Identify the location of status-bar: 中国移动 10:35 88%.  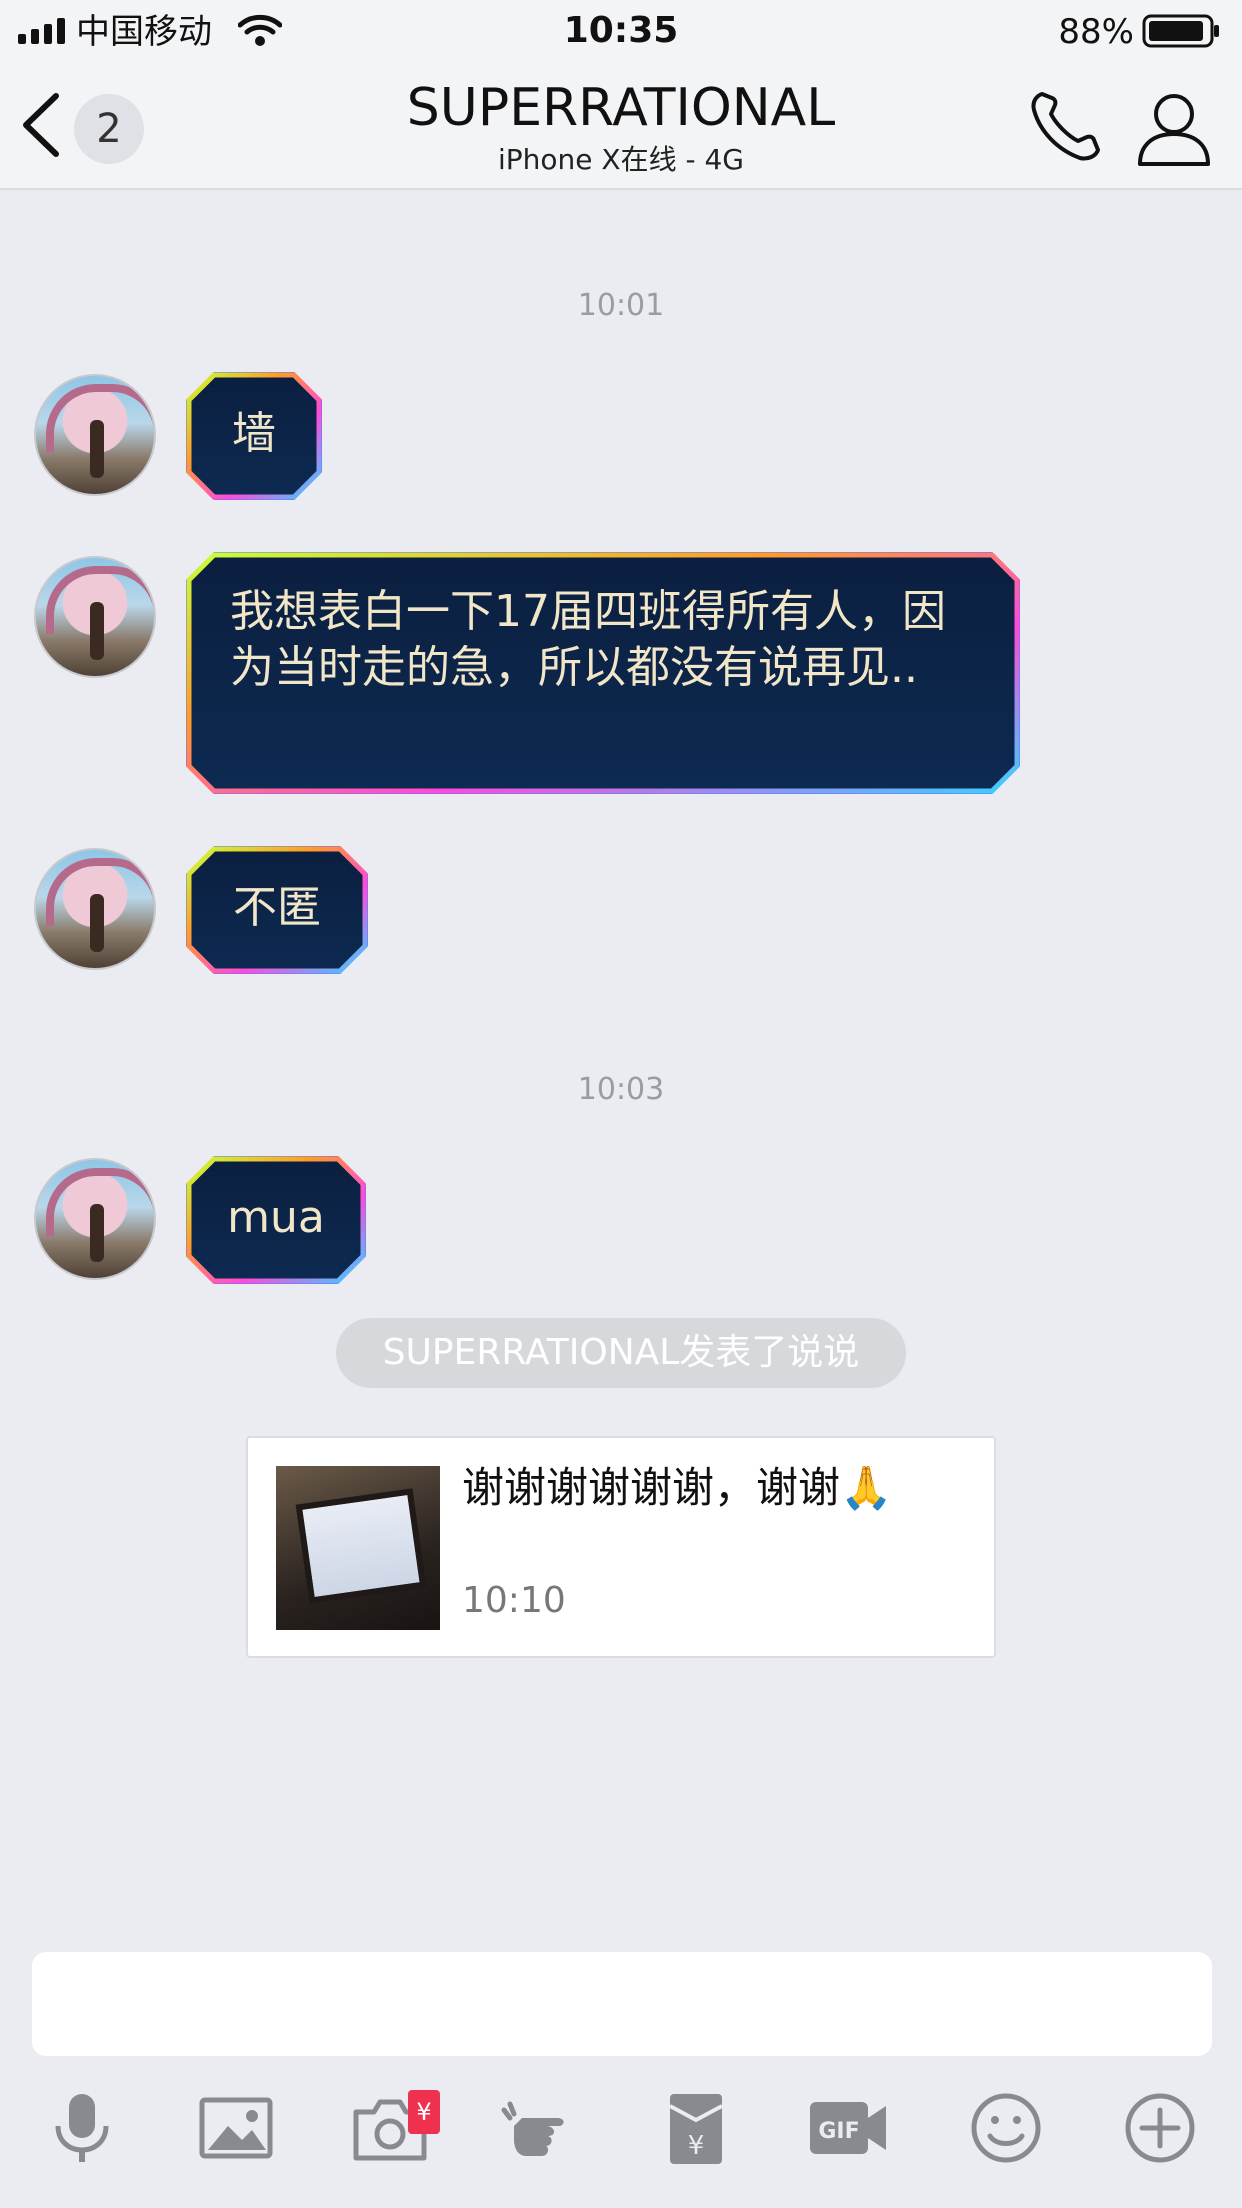
(621, 31).